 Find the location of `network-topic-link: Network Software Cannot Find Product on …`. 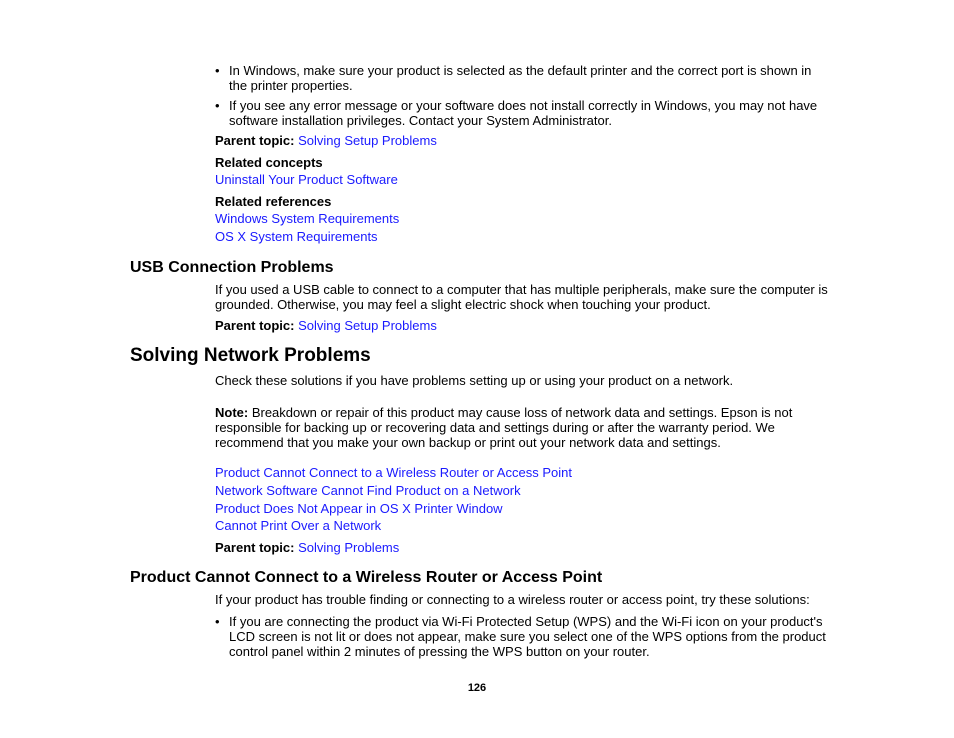

network-topic-link: Network Software Cannot Find Product on … is located at coordinates (368, 490).